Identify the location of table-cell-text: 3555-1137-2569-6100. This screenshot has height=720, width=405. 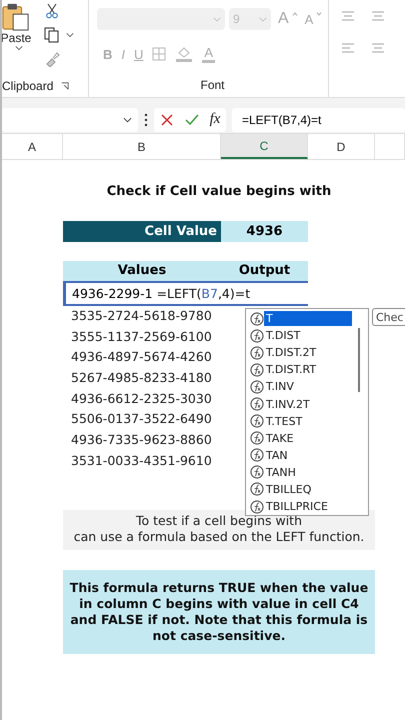
(141, 337).